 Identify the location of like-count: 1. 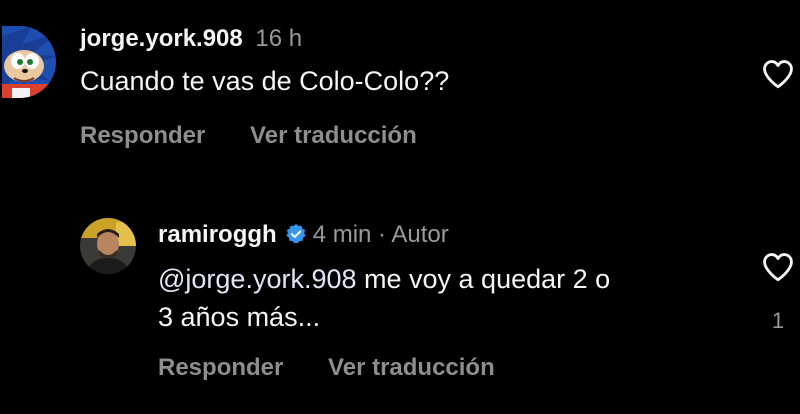
(778, 320).